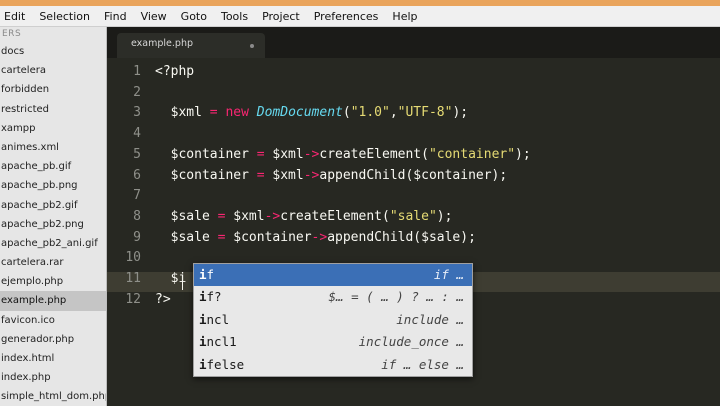 This screenshot has height=406, width=720. Describe the element at coordinates (53, 339) in the screenshot. I see `sidebar-item: generador.php` at that location.